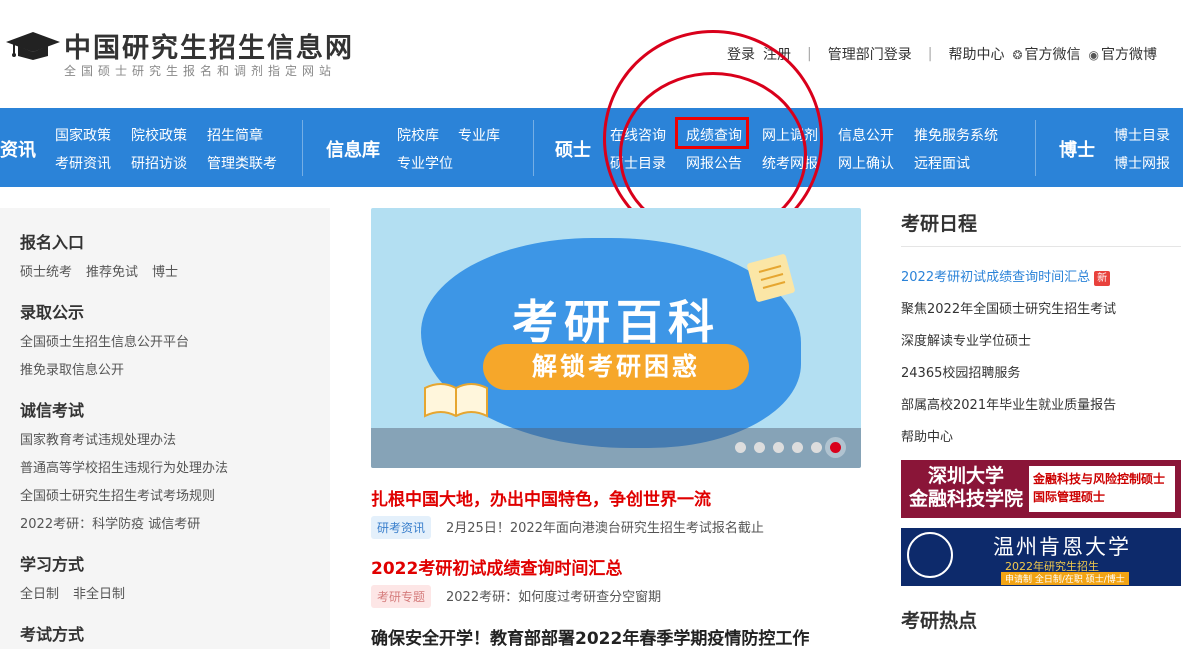  I want to click on weibo-link: ◉ 官方微博, so click(1123, 54).